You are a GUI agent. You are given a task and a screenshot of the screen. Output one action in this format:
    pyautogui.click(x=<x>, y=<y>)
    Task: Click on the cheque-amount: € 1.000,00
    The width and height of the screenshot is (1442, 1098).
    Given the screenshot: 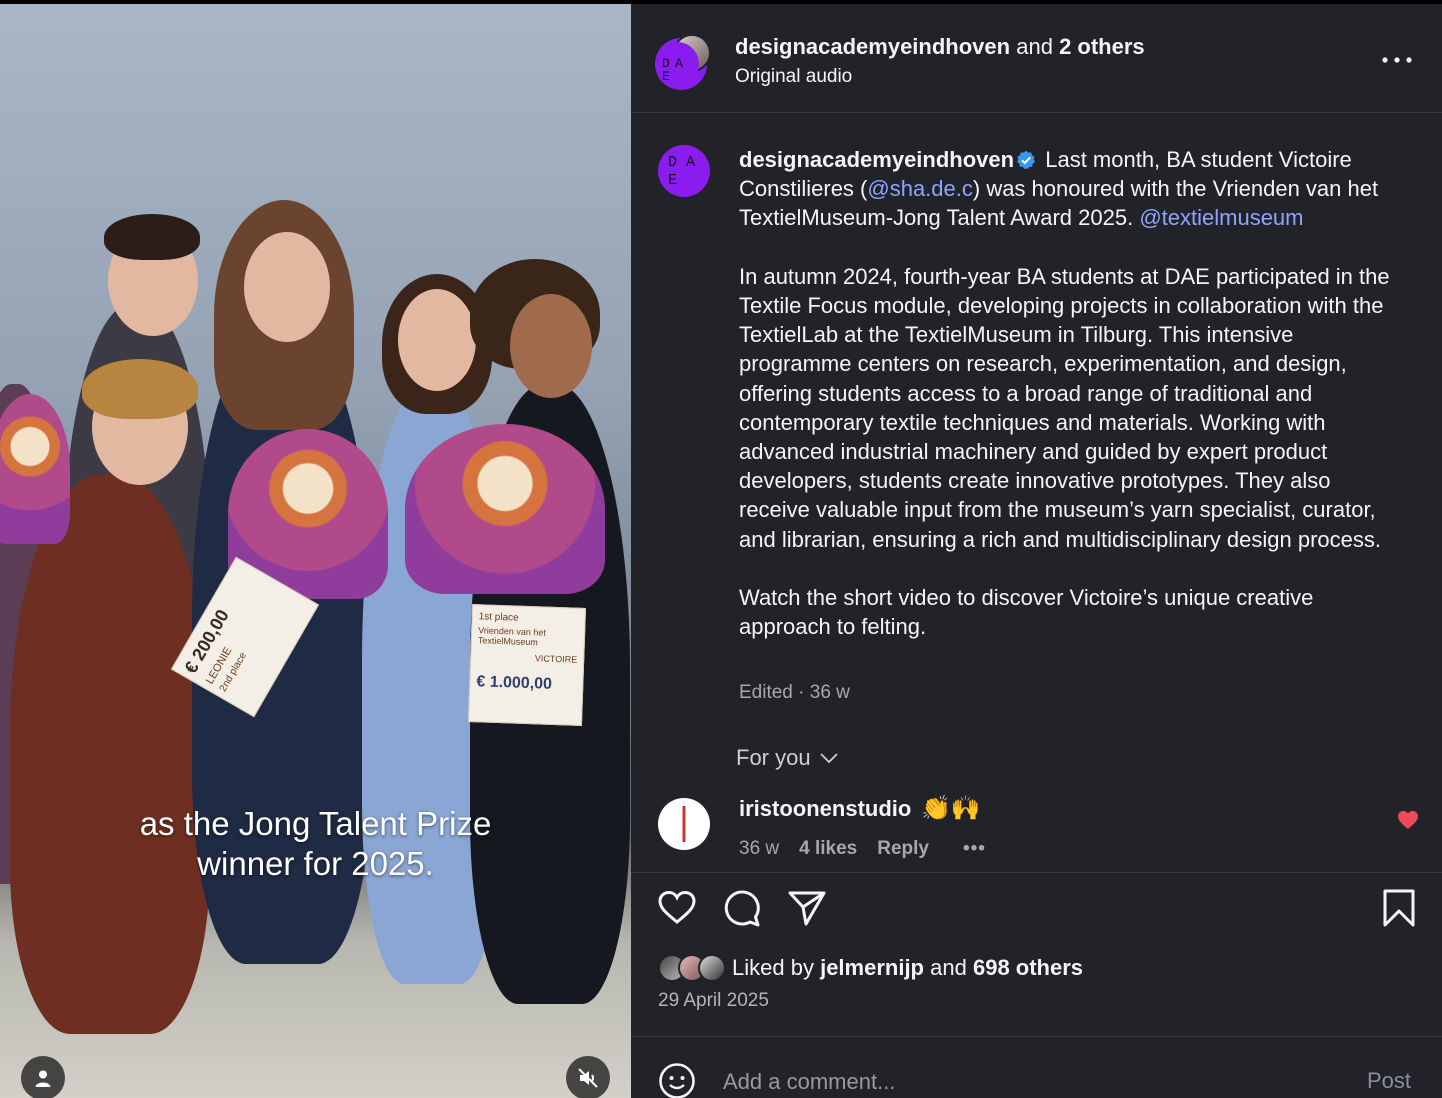 What is the action you would take?
    pyautogui.click(x=514, y=683)
    